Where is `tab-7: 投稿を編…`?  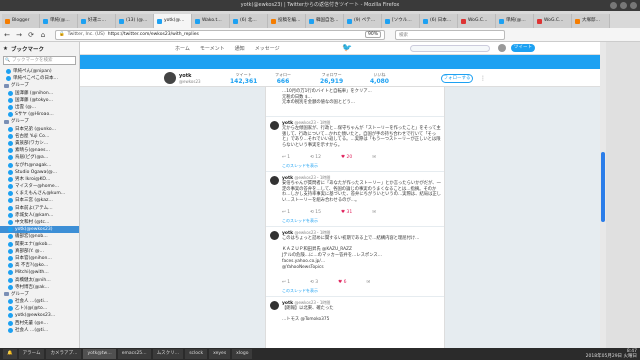 tab-7: 投稿を編… is located at coordinates (287, 21).